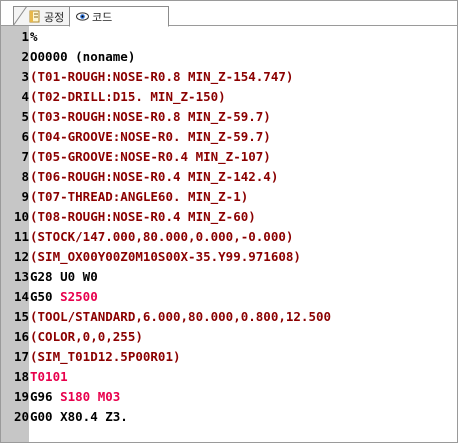  Describe the element at coordinates (229, 57) in the screenshot. I see `code-line: 2 O0000 (noname)` at that location.